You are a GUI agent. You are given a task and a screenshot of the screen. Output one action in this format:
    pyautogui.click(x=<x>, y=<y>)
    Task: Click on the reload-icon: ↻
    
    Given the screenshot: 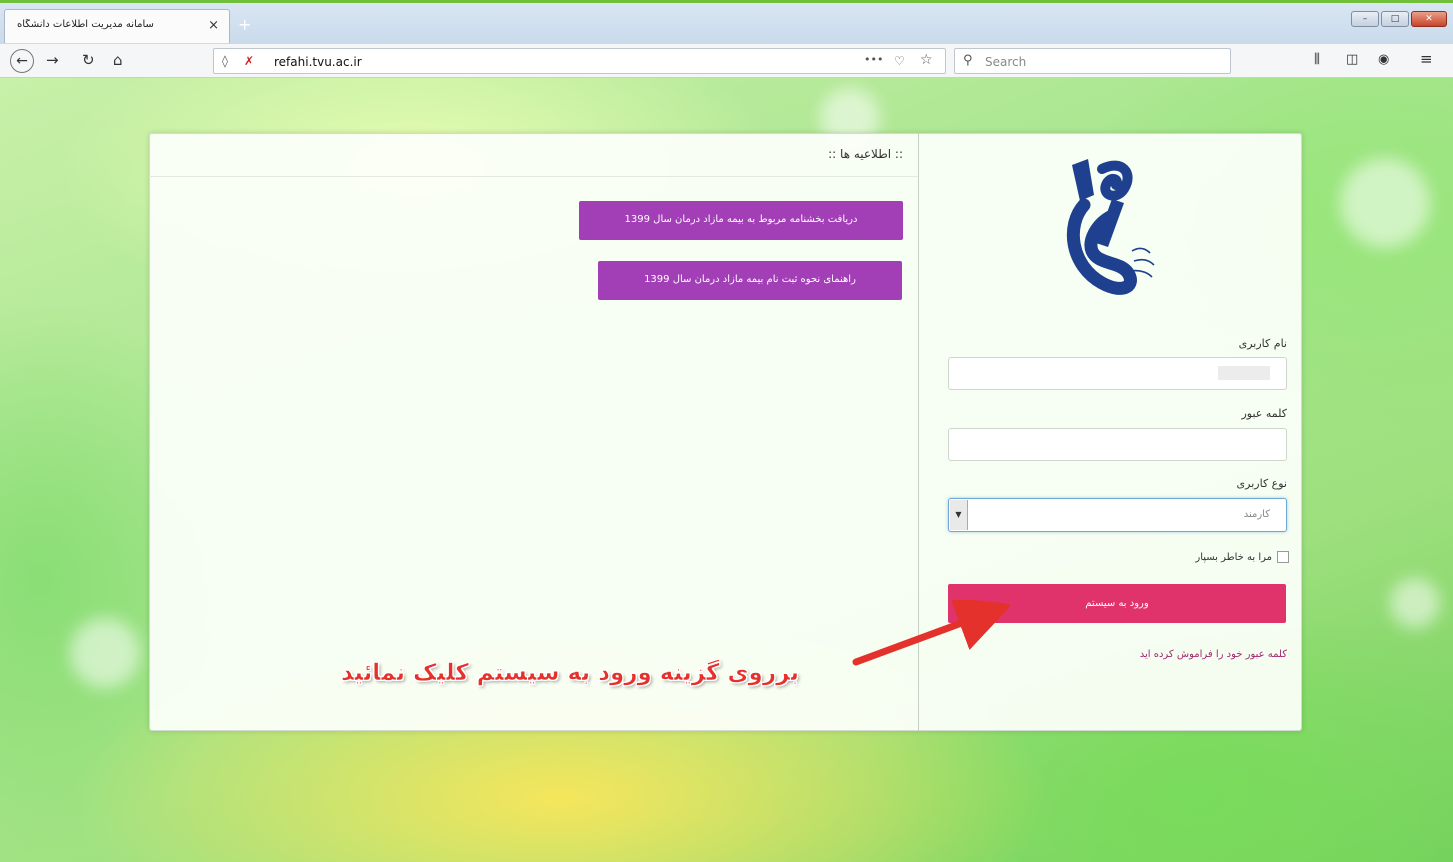 What is the action you would take?
    pyautogui.click(x=88, y=60)
    